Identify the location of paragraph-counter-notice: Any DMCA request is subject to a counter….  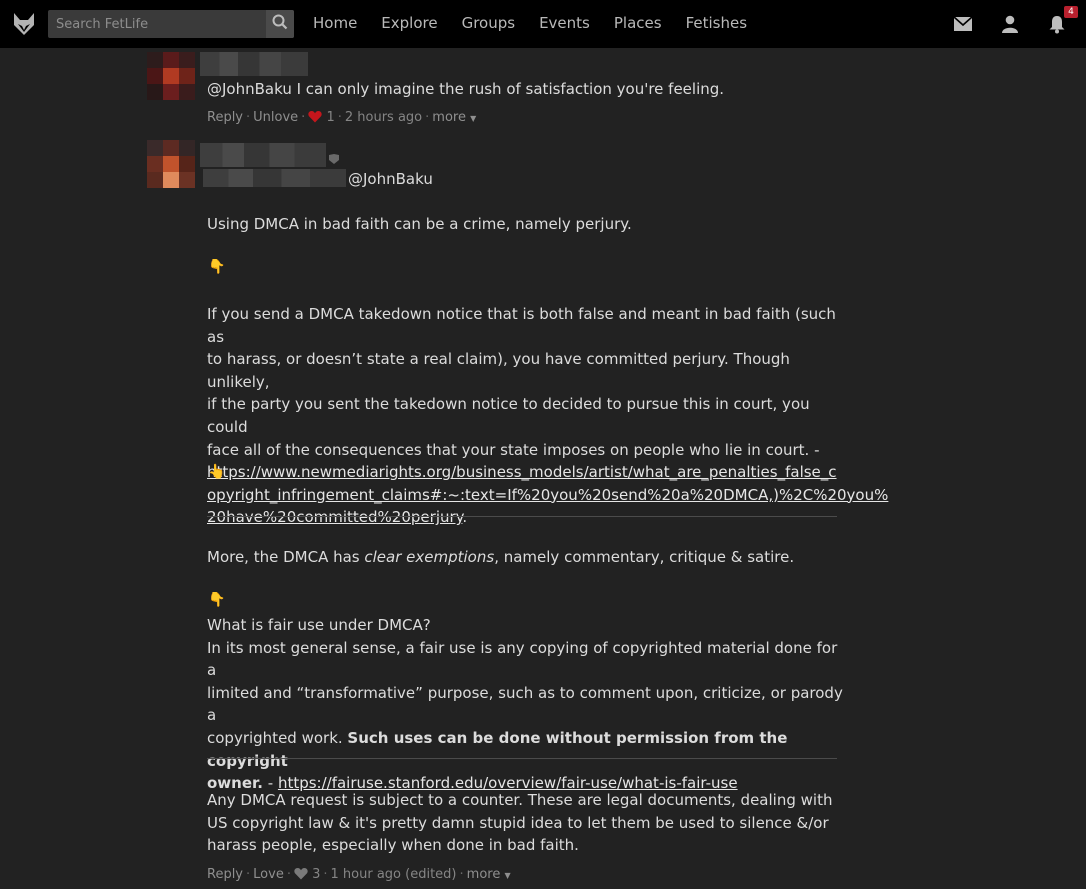
(520, 823).